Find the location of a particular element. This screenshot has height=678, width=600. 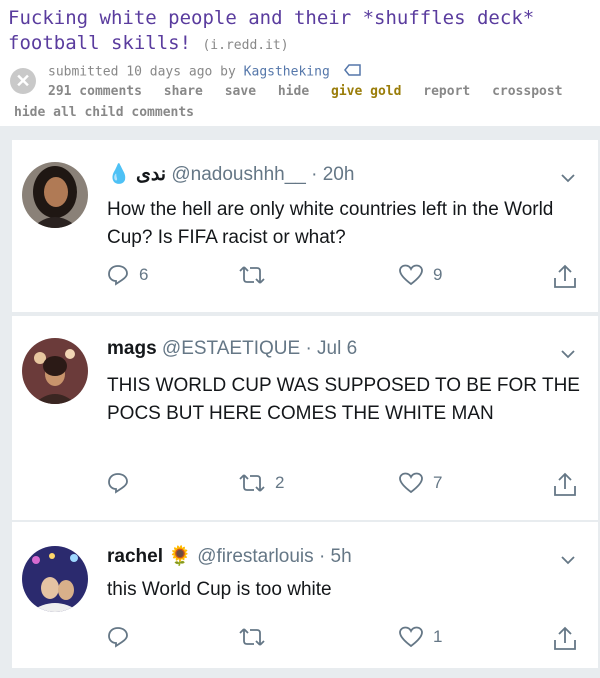

like-button: 9 is located at coordinates (420, 275).